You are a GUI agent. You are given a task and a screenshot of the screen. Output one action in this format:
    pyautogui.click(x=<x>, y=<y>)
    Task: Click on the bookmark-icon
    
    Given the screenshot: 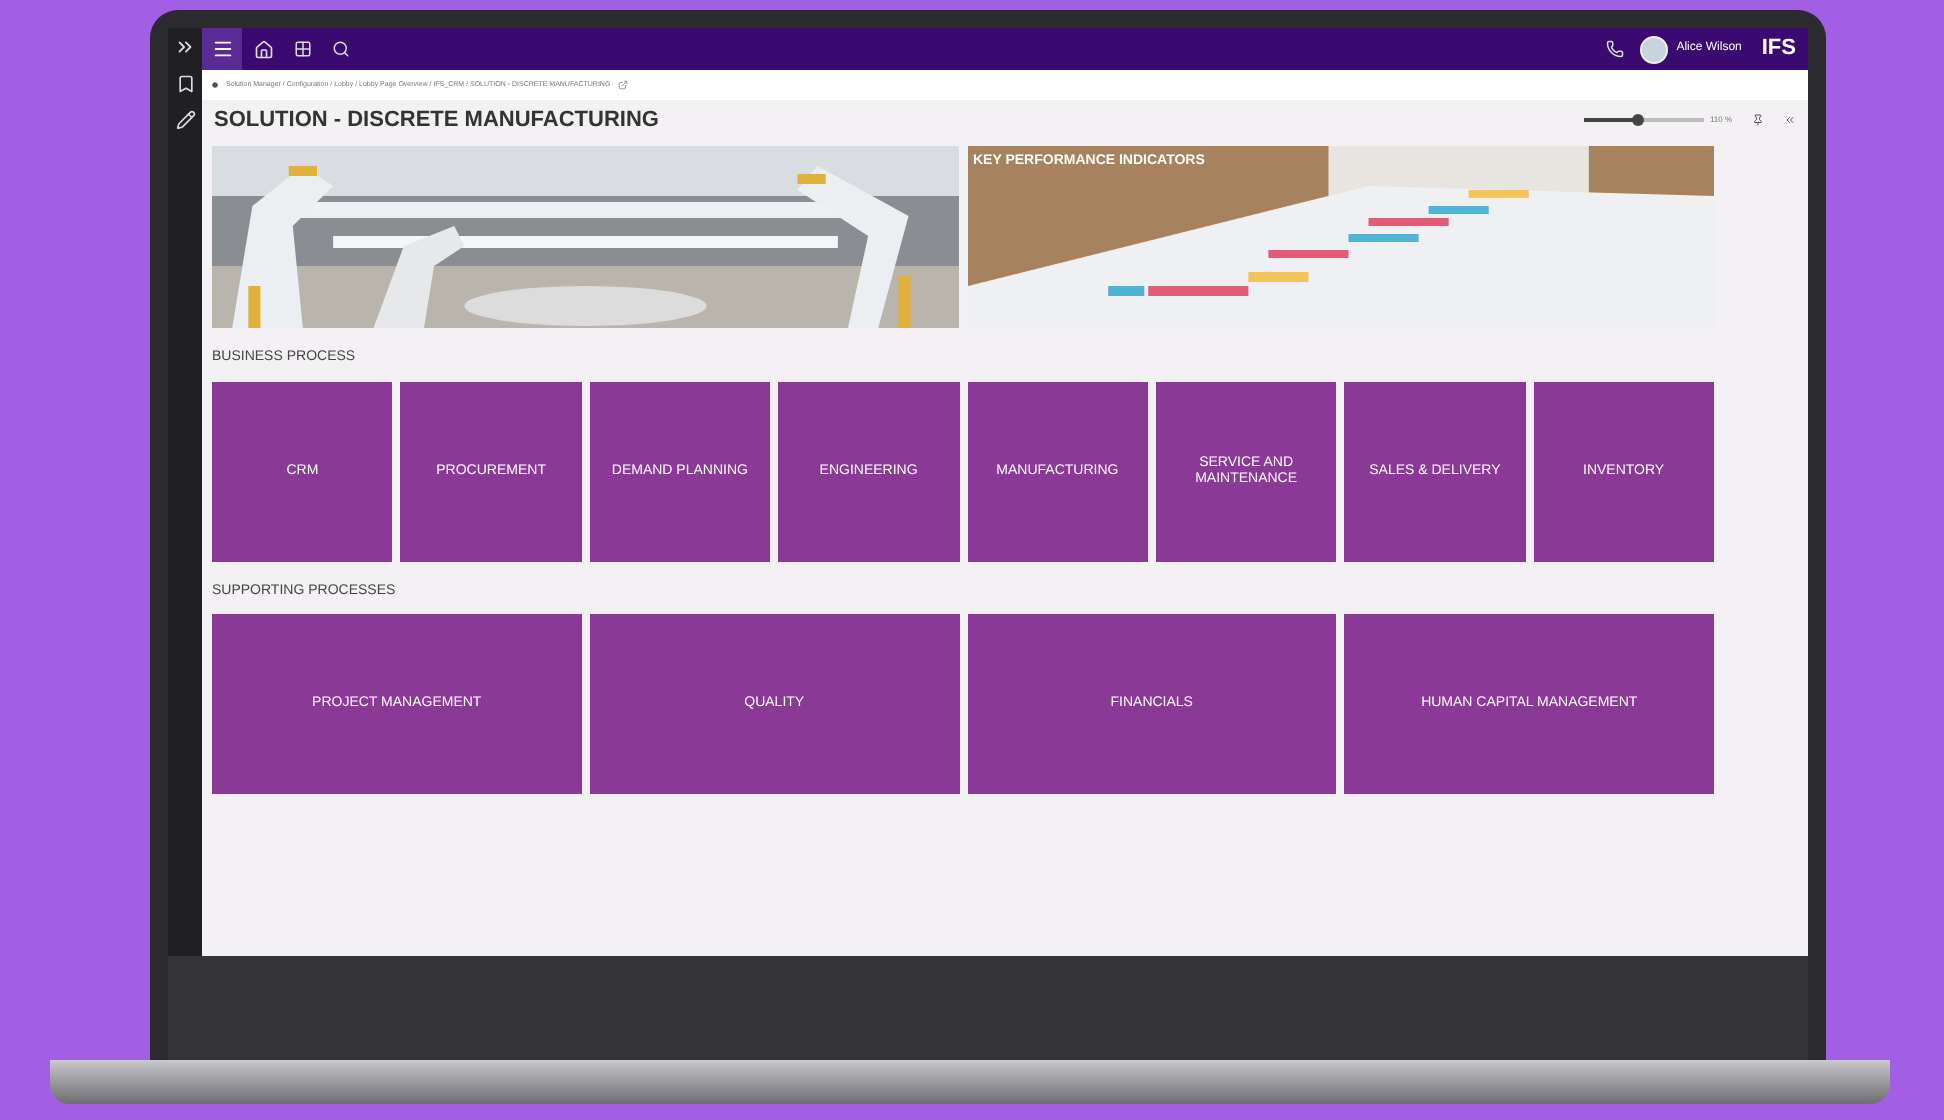 What is the action you would take?
    pyautogui.click(x=185, y=84)
    